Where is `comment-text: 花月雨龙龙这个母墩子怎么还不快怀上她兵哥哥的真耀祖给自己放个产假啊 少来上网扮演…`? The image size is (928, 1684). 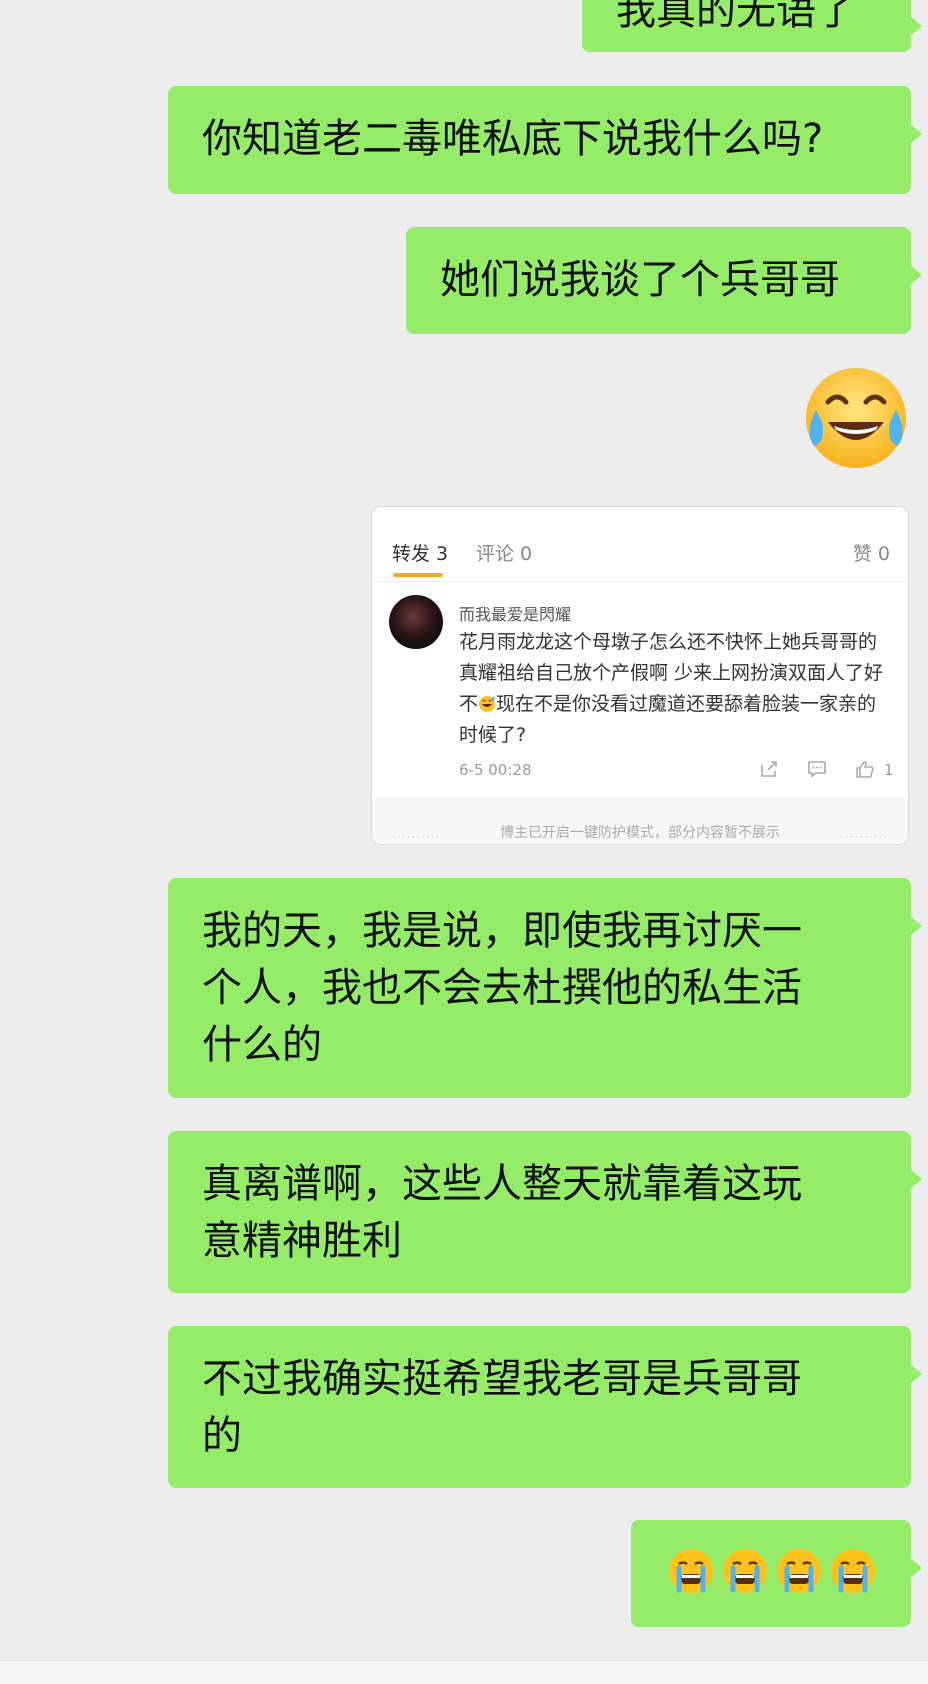
comment-text: 花月雨龙龙这个母墩子怎么还不快怀上她兵哥哥的真耀祖给自己放个产假啊 少来上网扮演… is located at coordinates (674, 689).